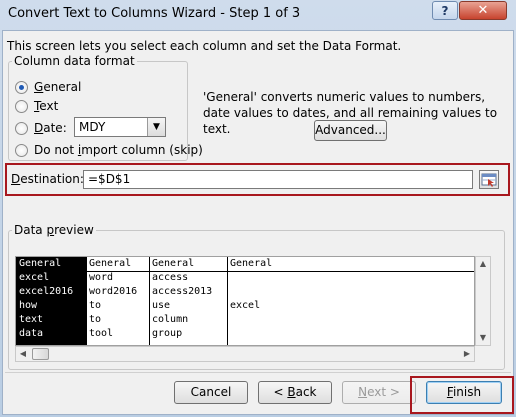  Describe the element at coordinates (483, 10) in the screenshot. I see `close-button: ✕` at that location.